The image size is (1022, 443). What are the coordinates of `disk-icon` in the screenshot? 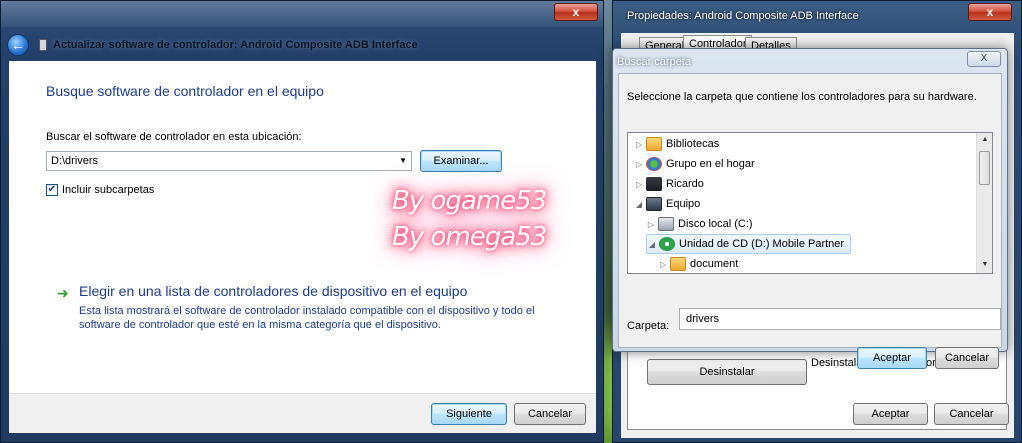 It's located at (666, 224).